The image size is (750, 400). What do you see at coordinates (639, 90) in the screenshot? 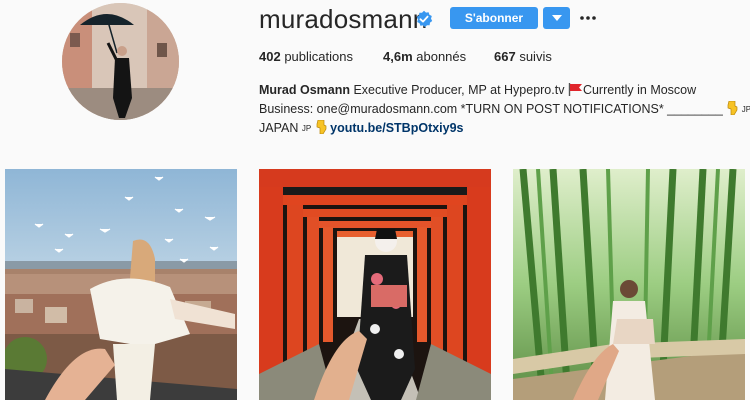
I see `bio-location: Currently in Moscow` at bounding box center [639, 90].